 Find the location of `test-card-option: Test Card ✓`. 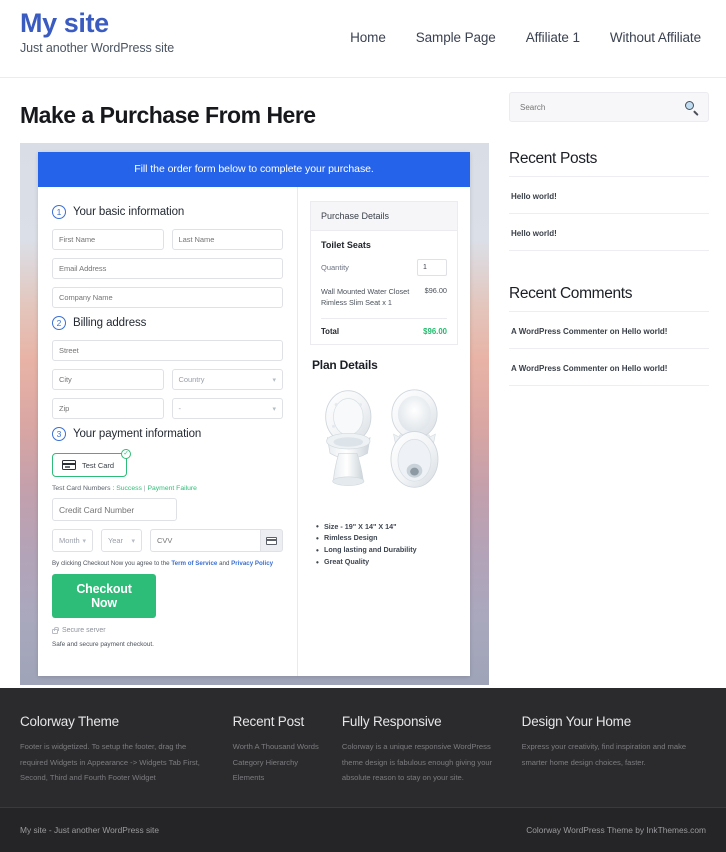

test-card-option: Test Card ✓ is located at coordinates (92, 463).